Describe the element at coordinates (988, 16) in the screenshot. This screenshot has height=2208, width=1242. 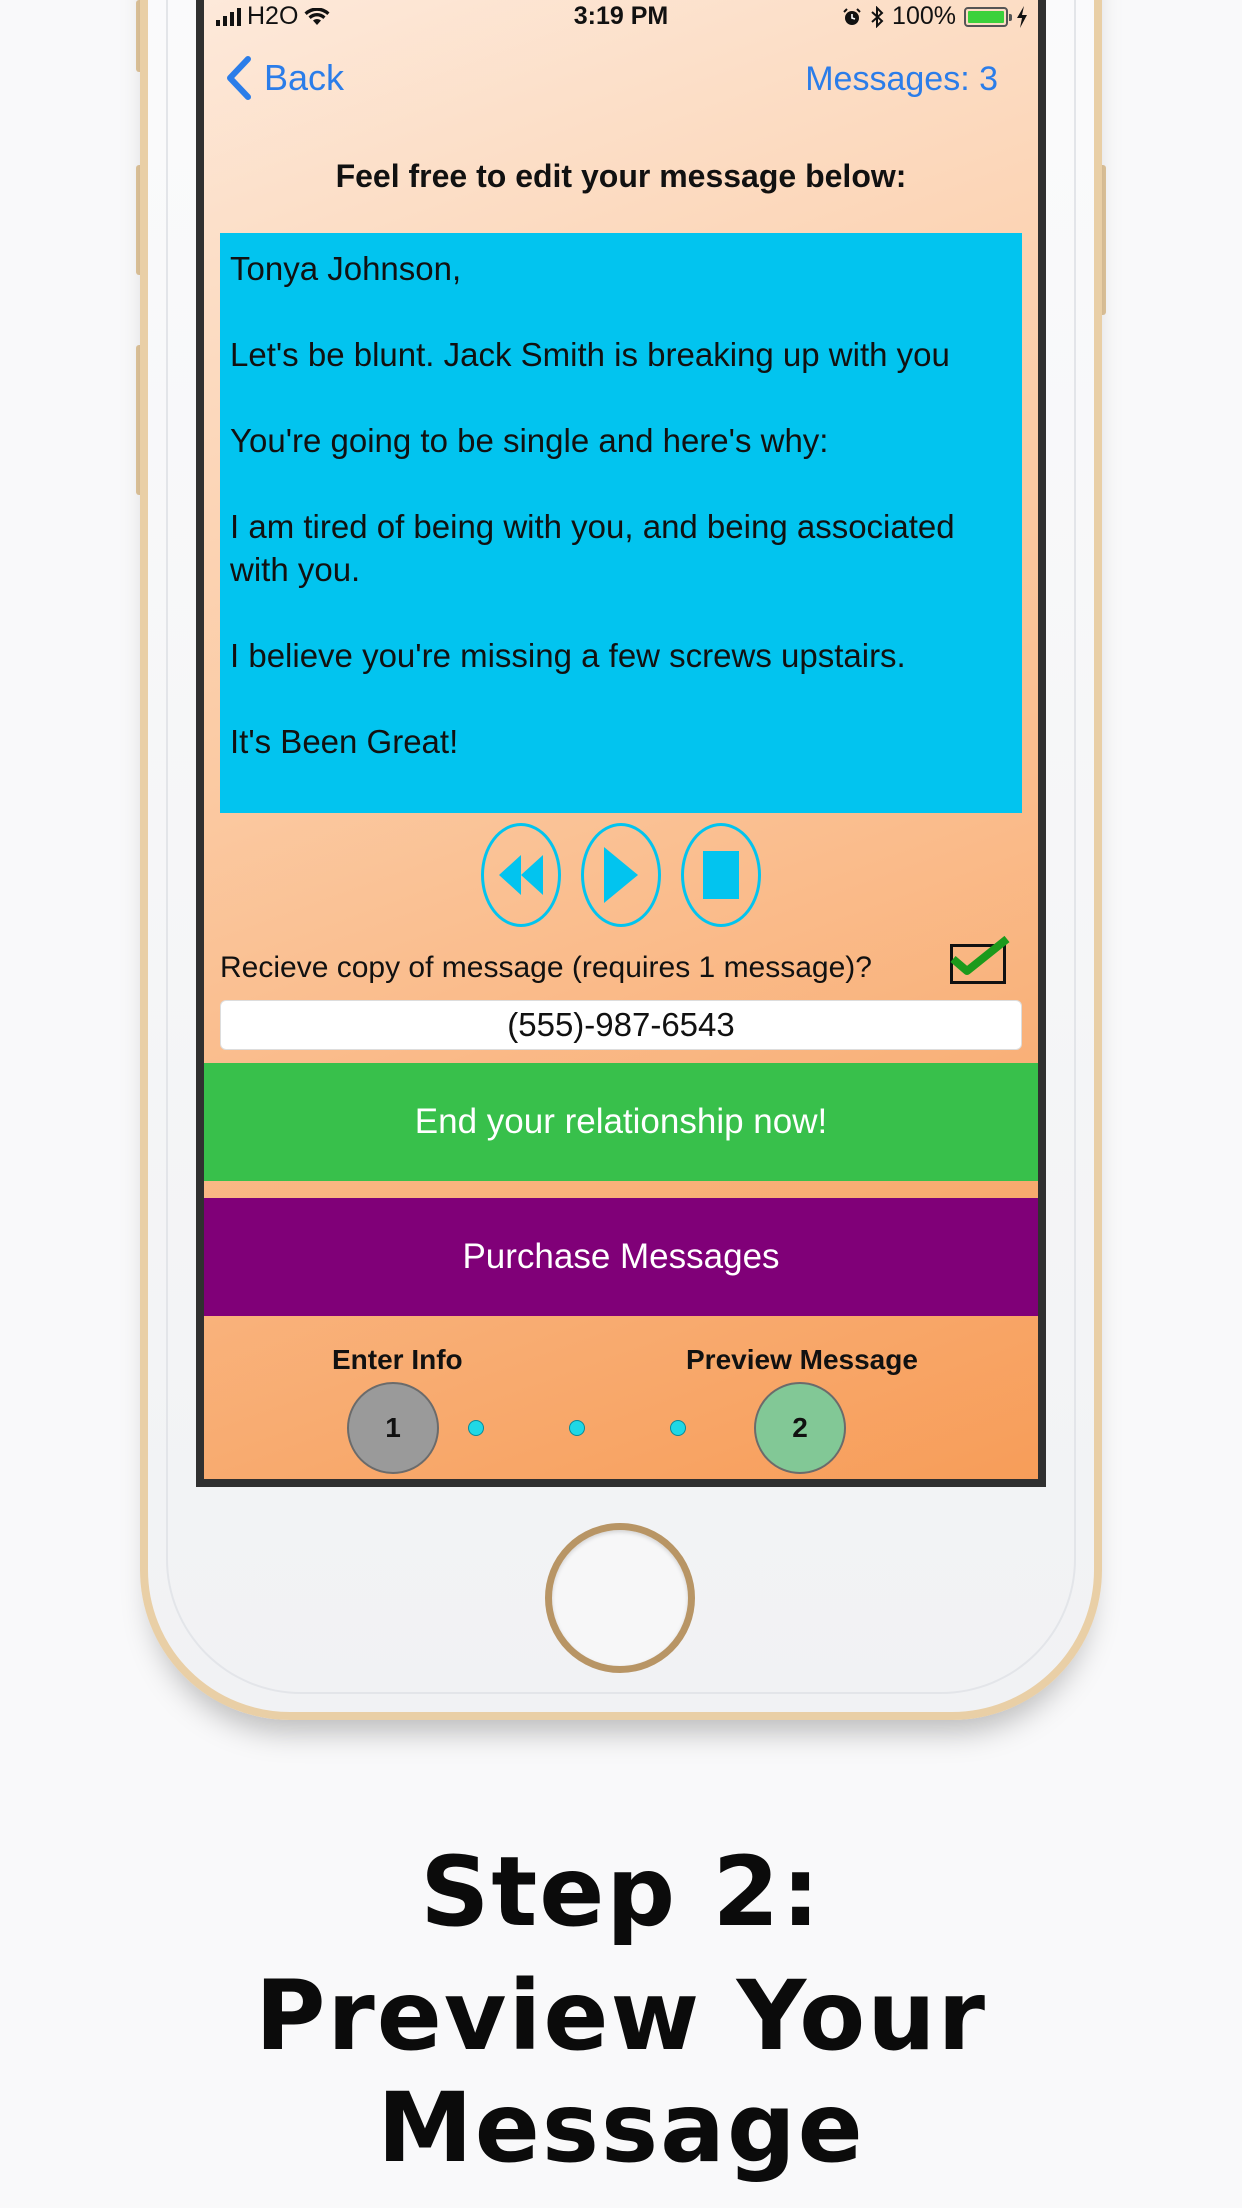
I see `battery-icon` at that location.